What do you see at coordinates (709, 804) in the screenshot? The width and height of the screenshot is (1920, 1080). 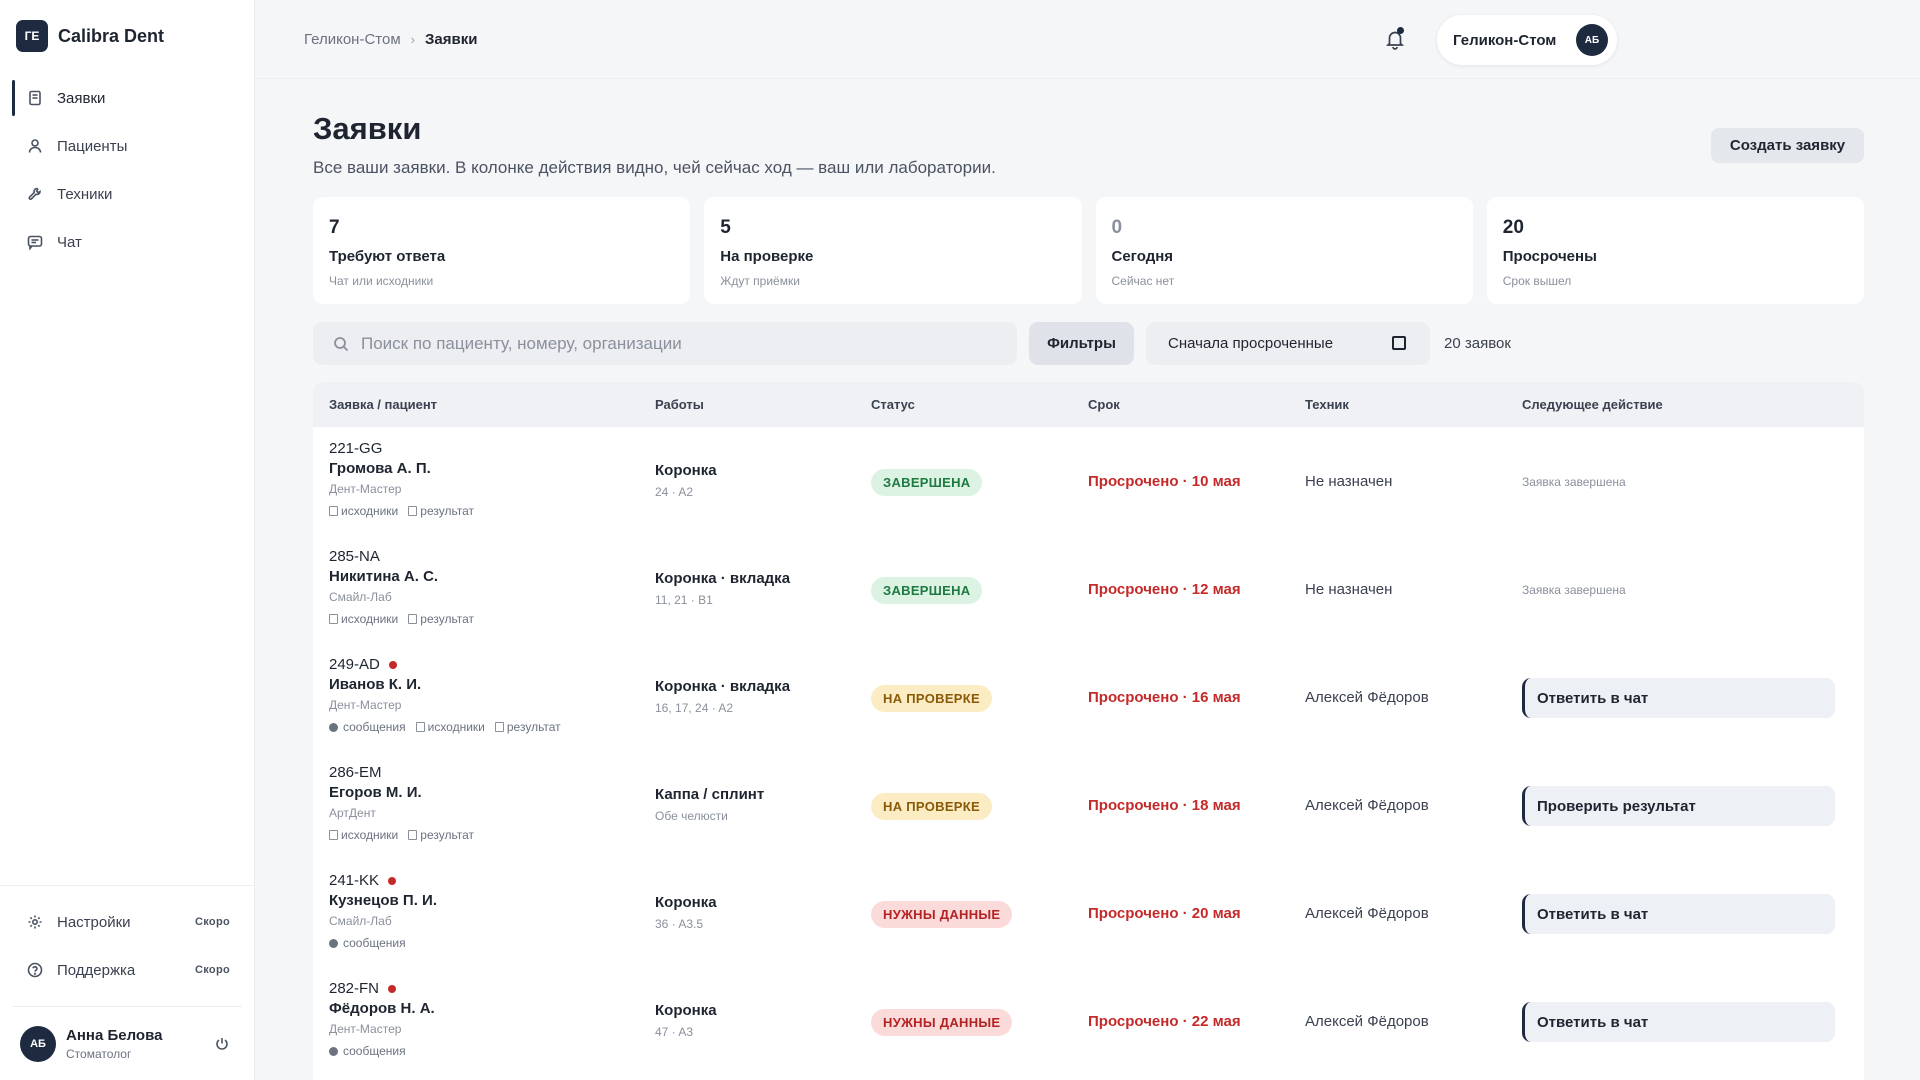 I see `work-cell: Каппа / сплинт Обе челюсти` at bounding box center [709, 804].